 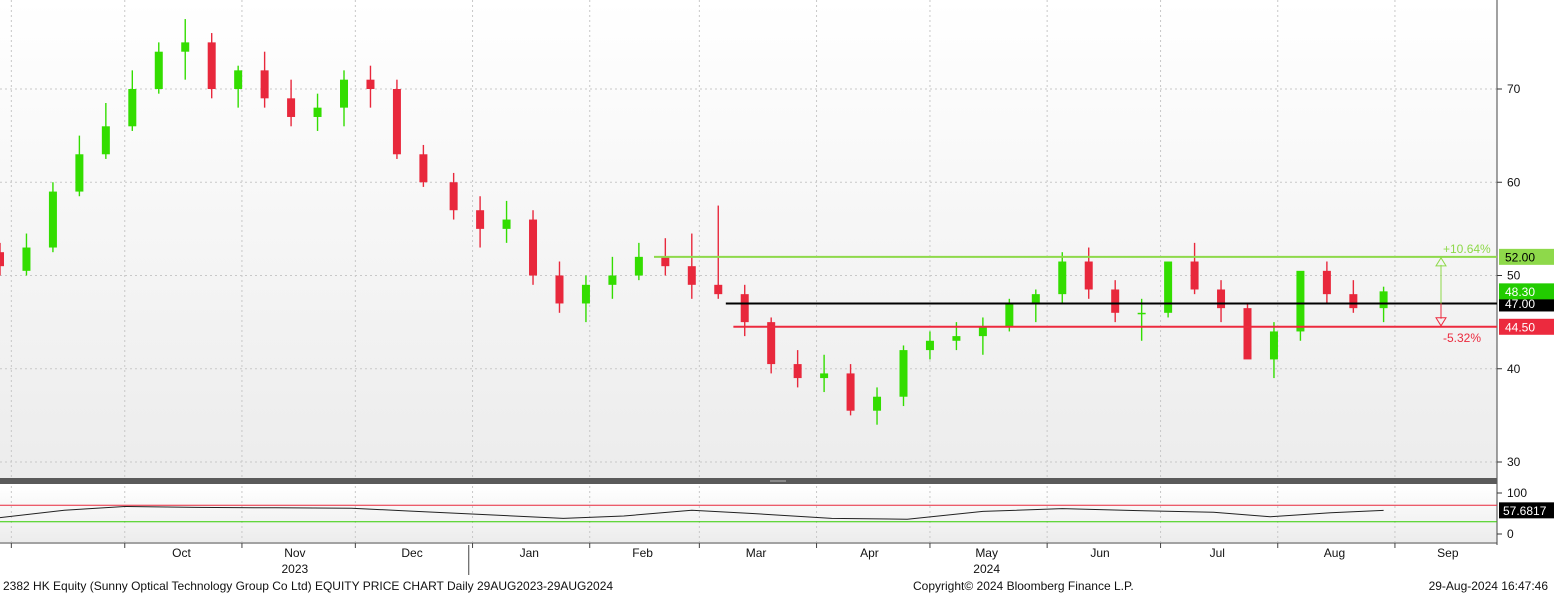 I want to click on panel-divider, so click(x=748, y=481).